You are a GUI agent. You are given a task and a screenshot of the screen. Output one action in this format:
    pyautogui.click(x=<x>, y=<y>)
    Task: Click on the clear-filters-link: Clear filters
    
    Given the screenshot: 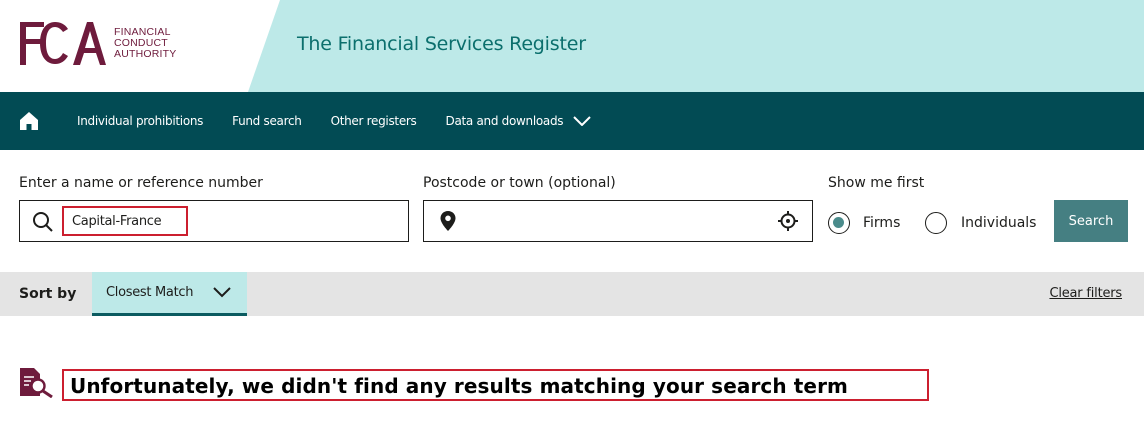 What is the action you would take?
    pyautogui.click(x=1085, y=293)
    